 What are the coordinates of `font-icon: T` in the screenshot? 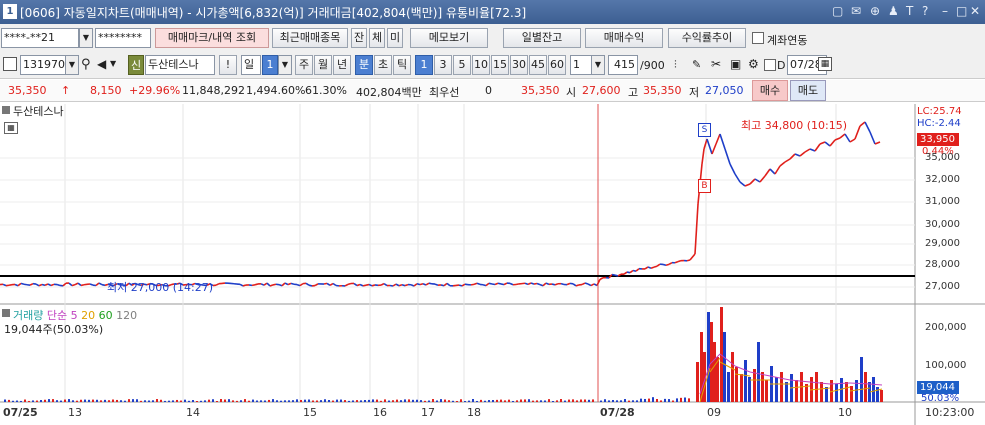 It's located at (909, 11).